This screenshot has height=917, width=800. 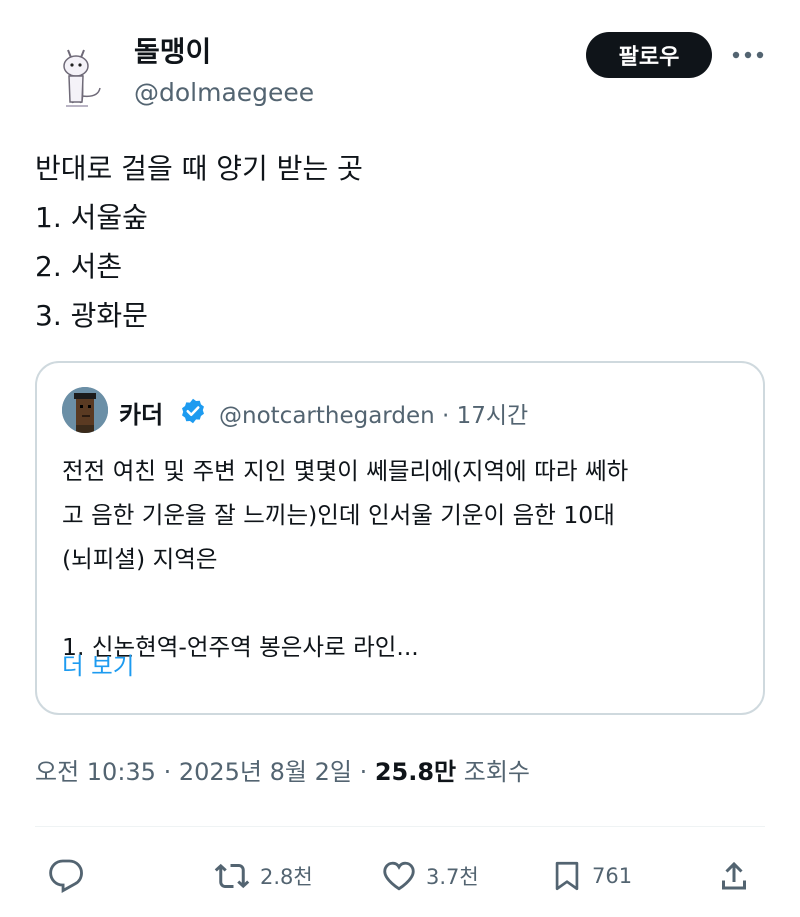 I want to click on action-bar: 2.8천 3.7천 761, so click(x=400, y=876).